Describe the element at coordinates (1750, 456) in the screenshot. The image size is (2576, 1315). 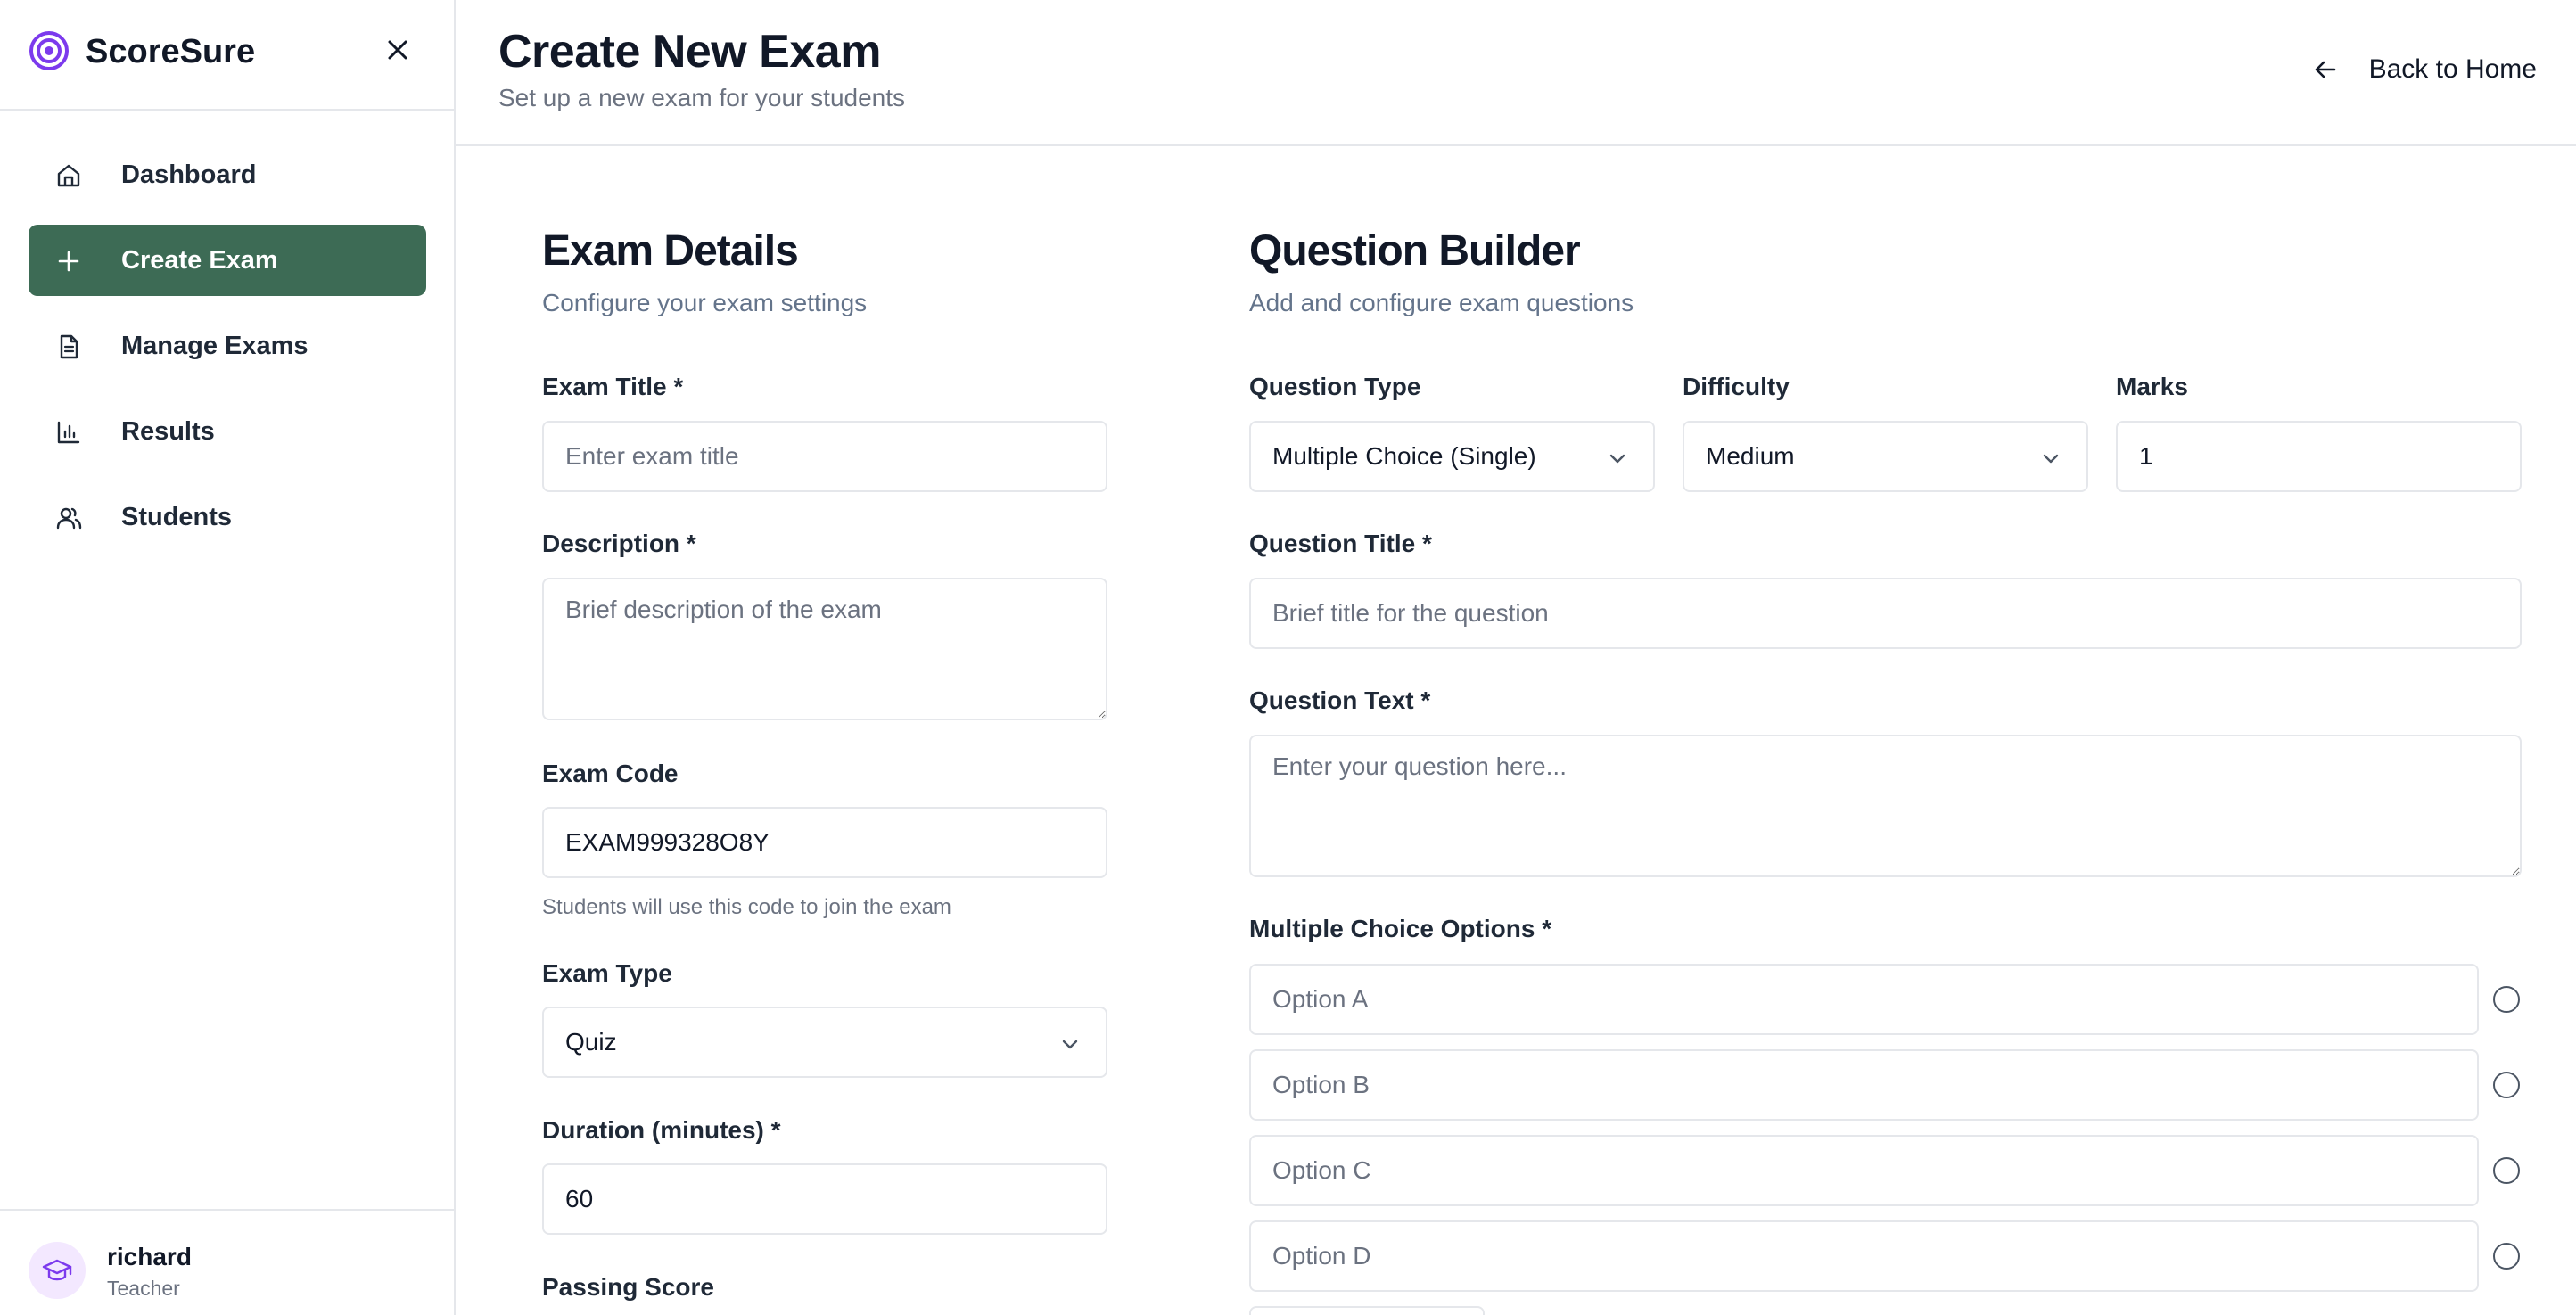
I see `difficulty-value: Medium` at that location.